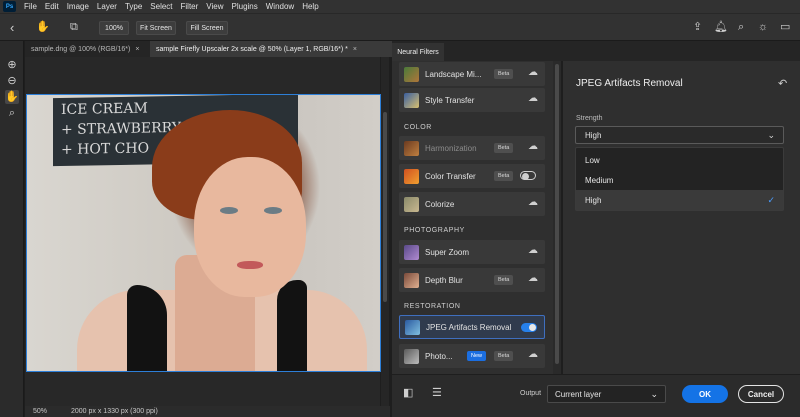  Describe the element at coordinates (532, 327) in the screenshot. I see `toggle-knob` at that location.